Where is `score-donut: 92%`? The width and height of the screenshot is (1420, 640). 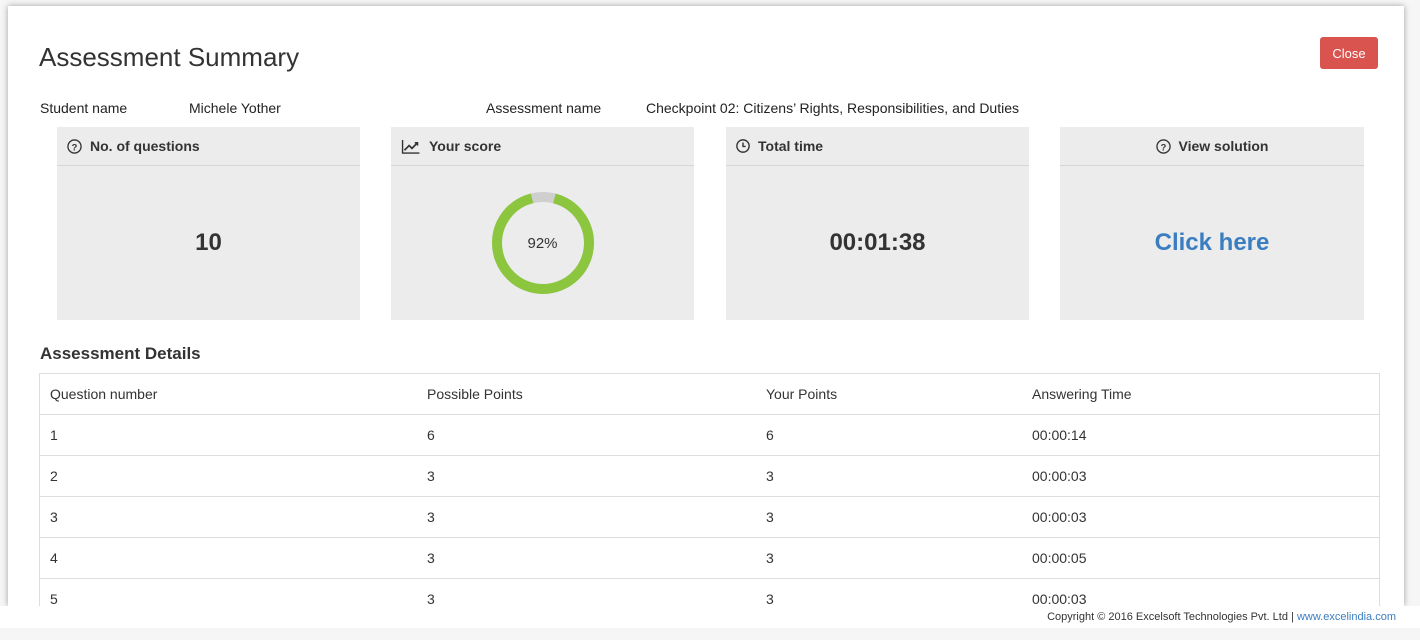 score-donut: 92% is located at coordinates (543, 243).